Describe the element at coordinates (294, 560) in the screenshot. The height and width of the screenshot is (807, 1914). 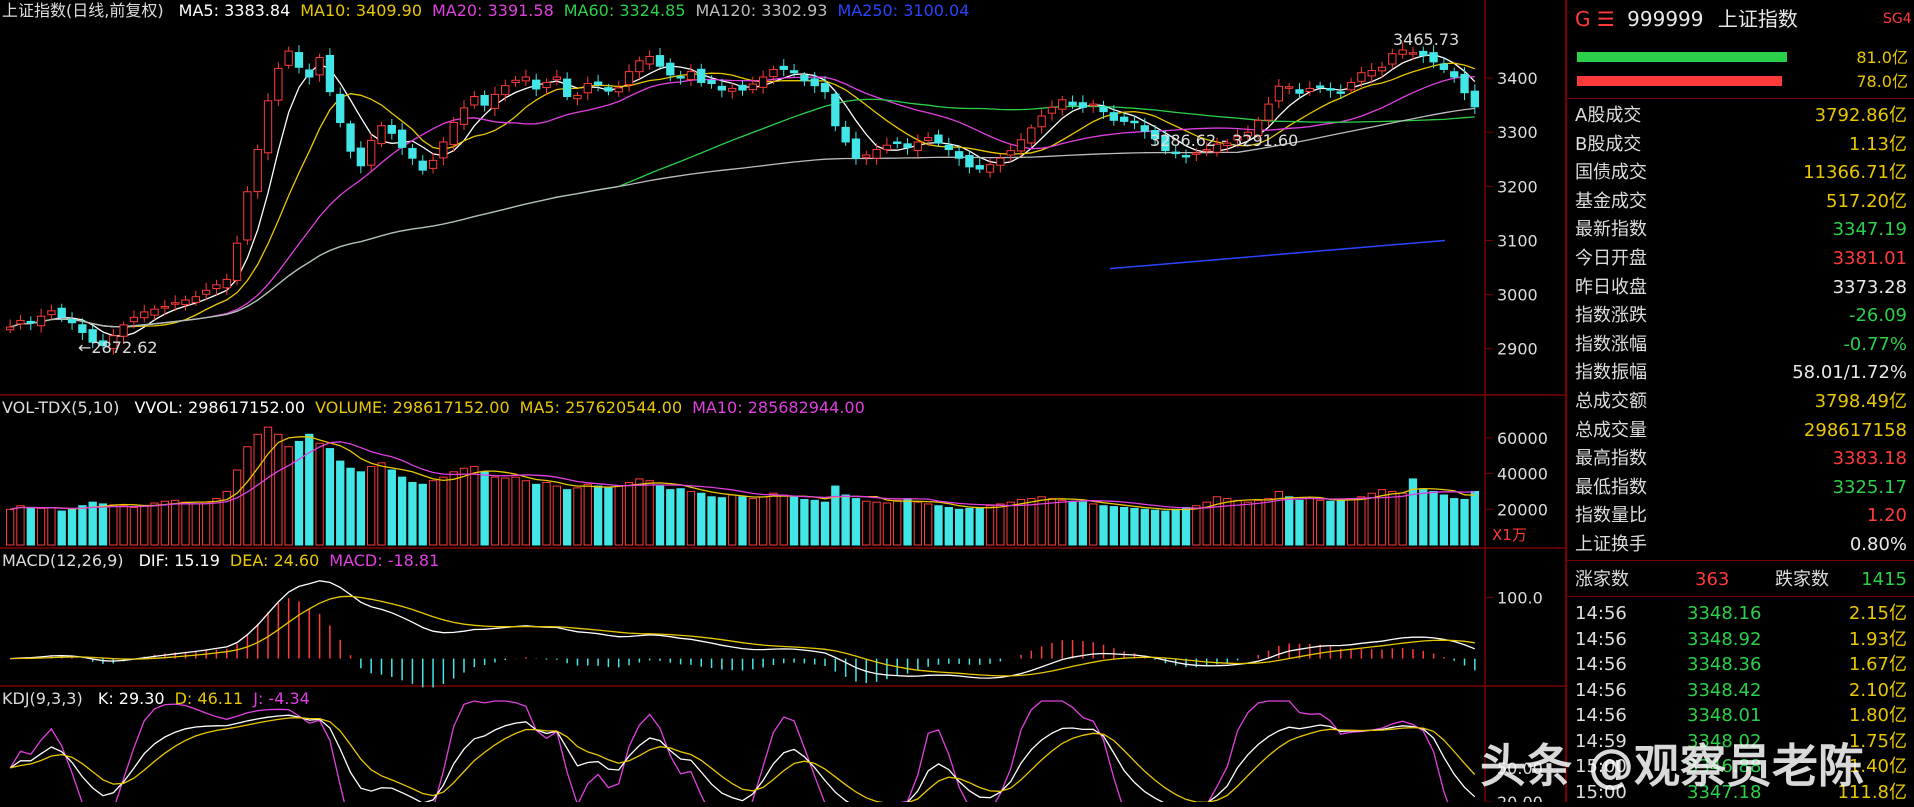
I see `macd-legend-values: DIF: 15.19 DEA: 24.60 MACD: -18.81` at that location.